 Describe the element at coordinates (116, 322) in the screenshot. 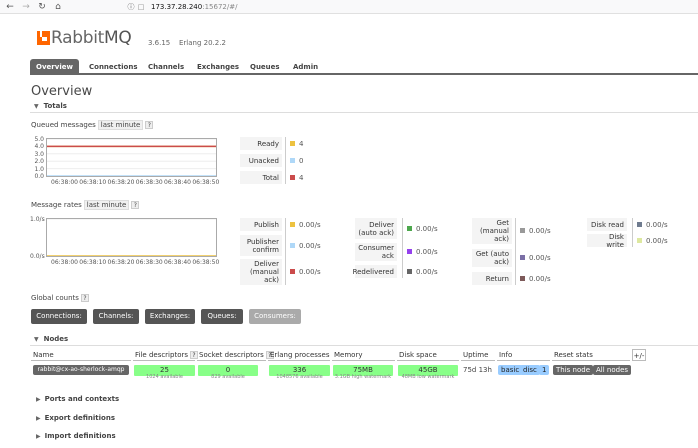

I see `channels-count-button: Channels: 0` at that location.